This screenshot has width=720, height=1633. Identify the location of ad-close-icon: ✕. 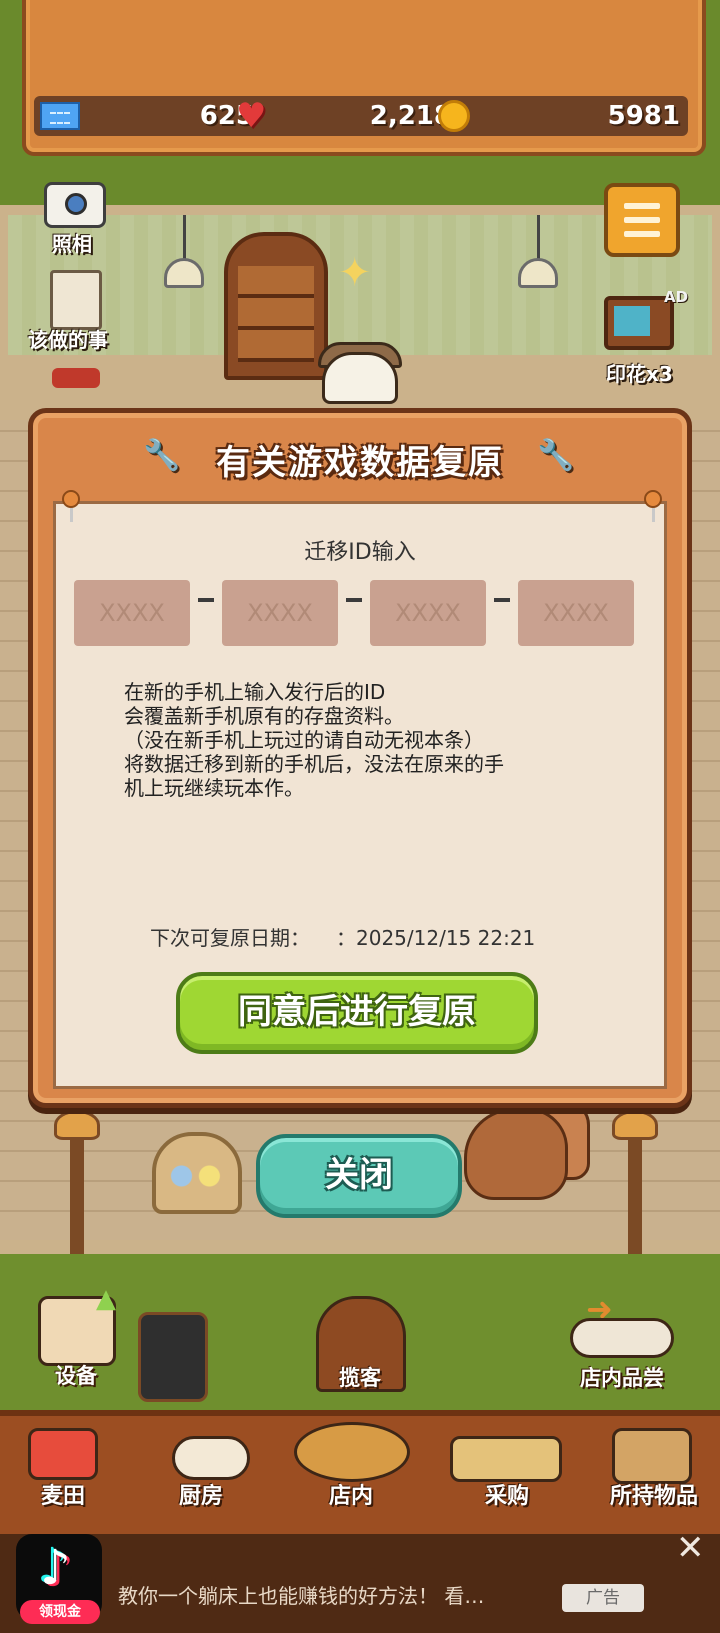
(690, 1548).